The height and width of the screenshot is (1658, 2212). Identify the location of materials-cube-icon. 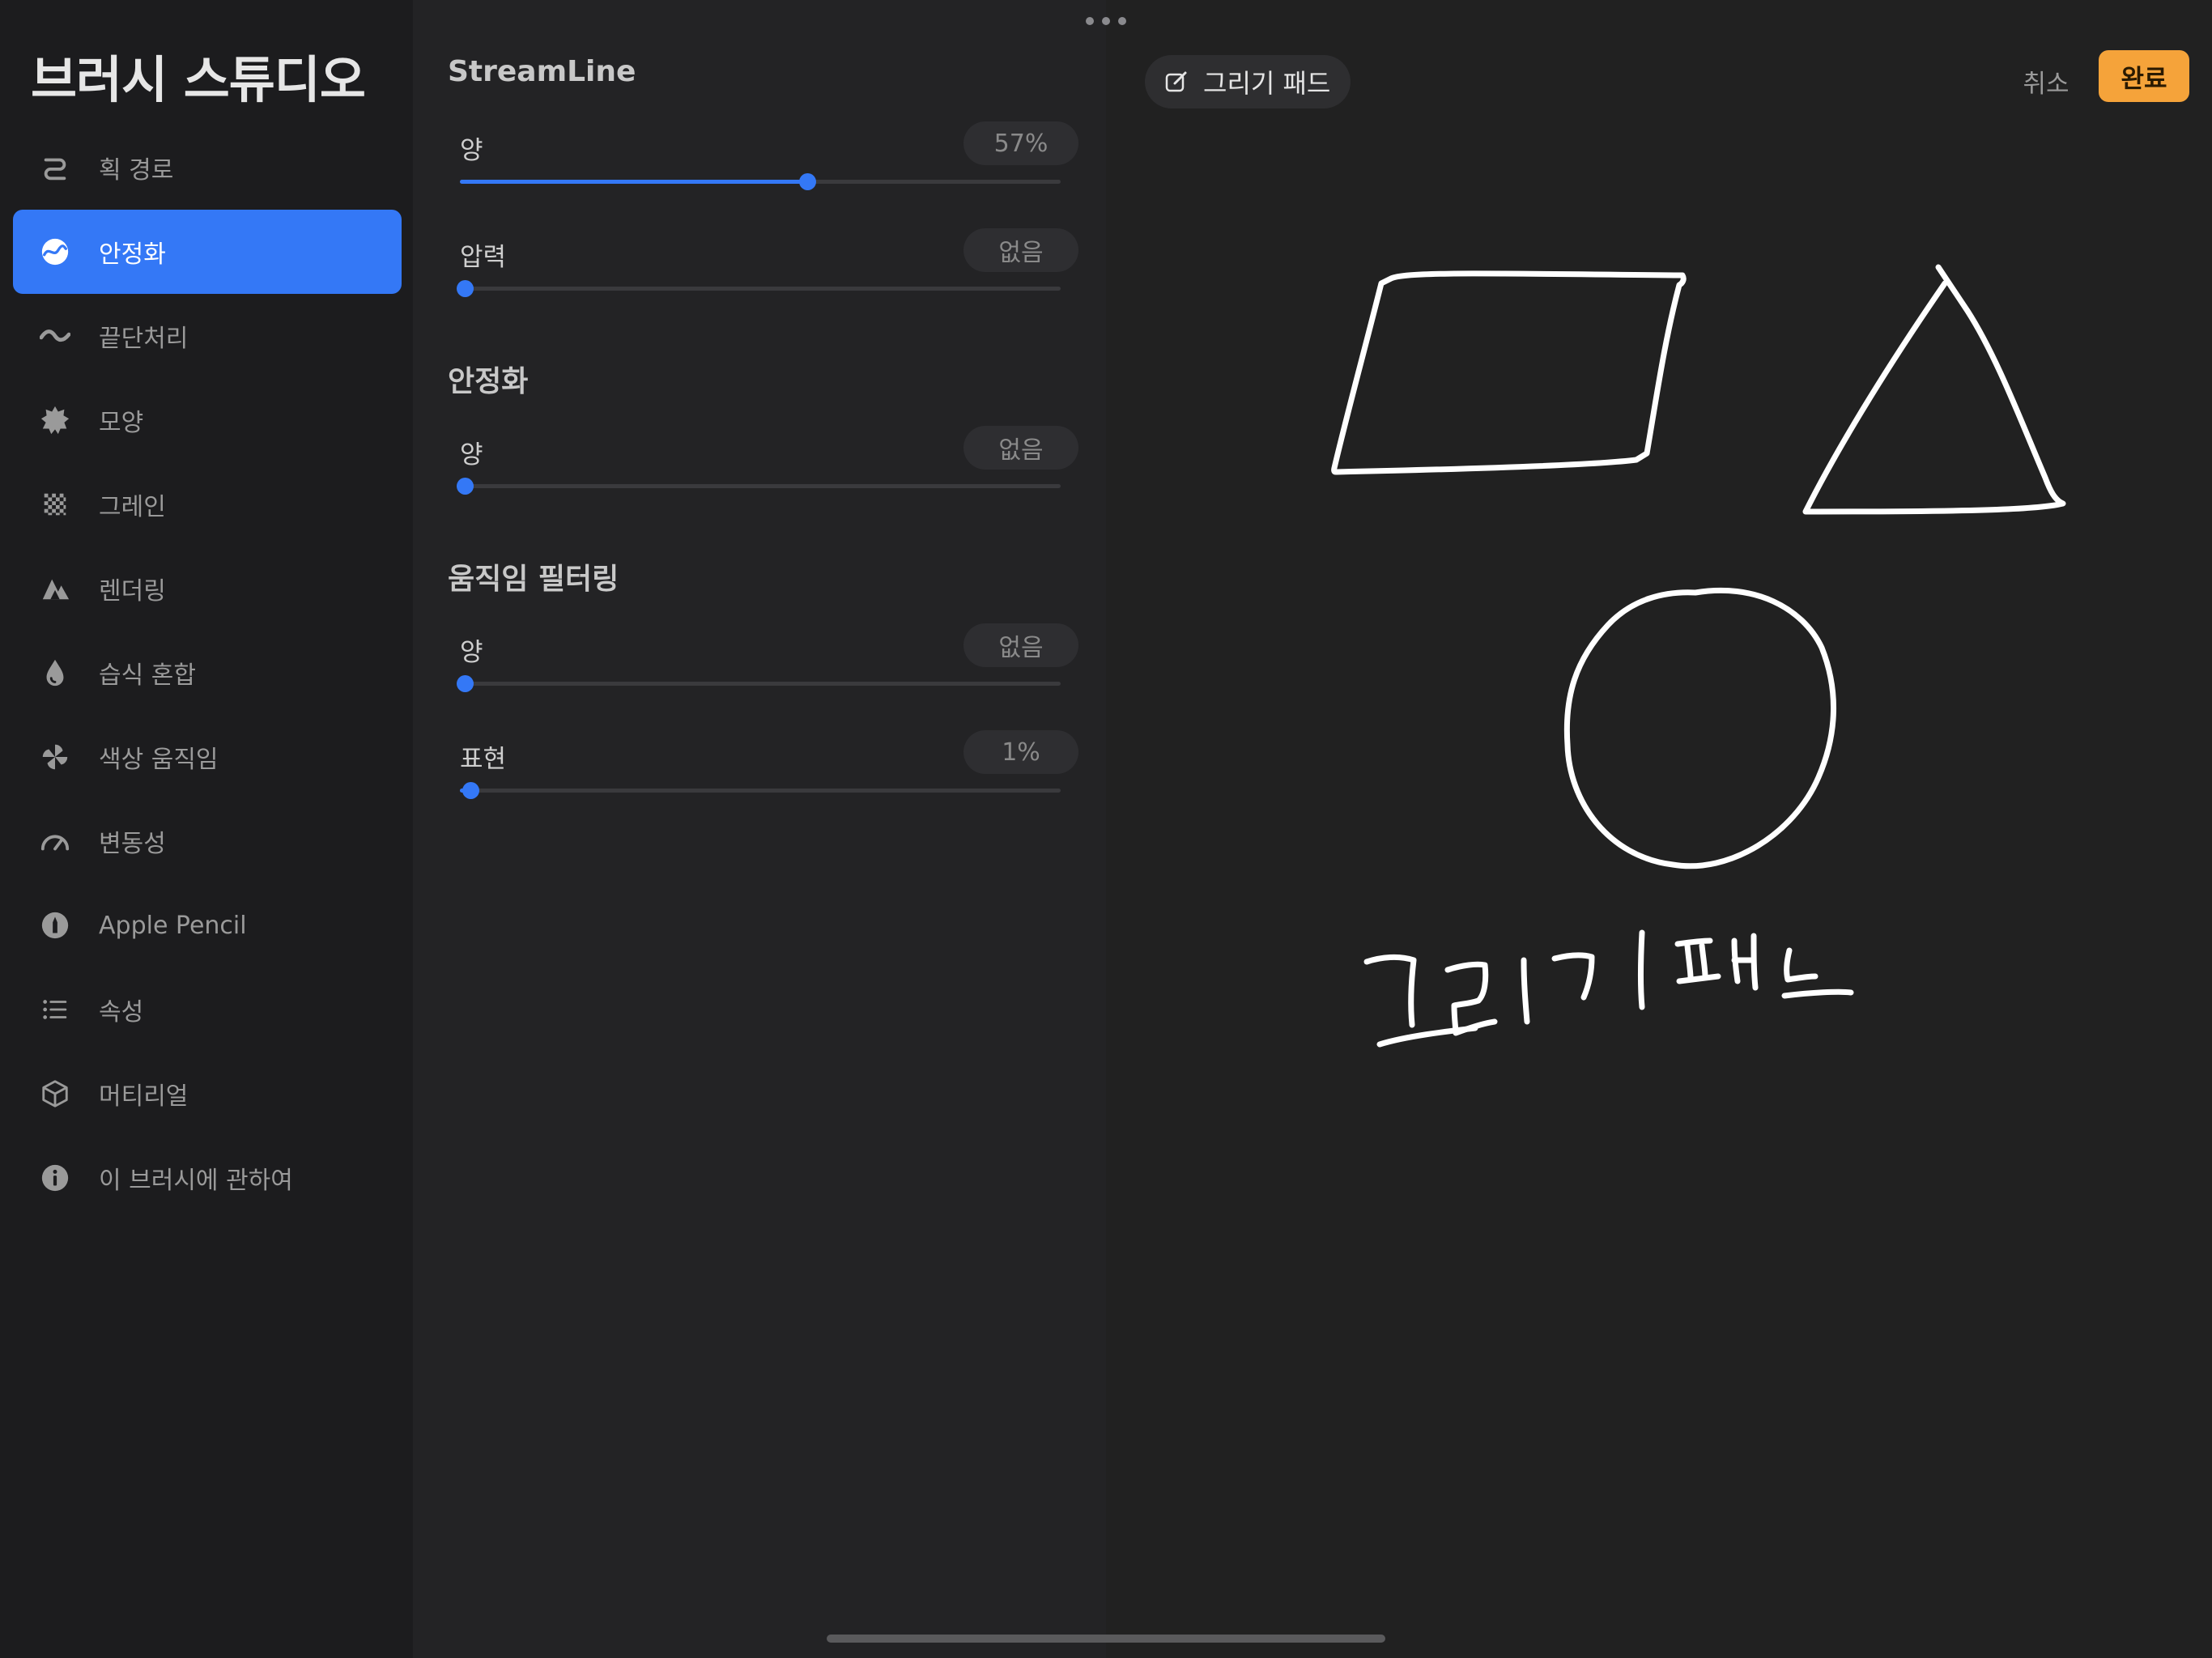
(55, 1094).